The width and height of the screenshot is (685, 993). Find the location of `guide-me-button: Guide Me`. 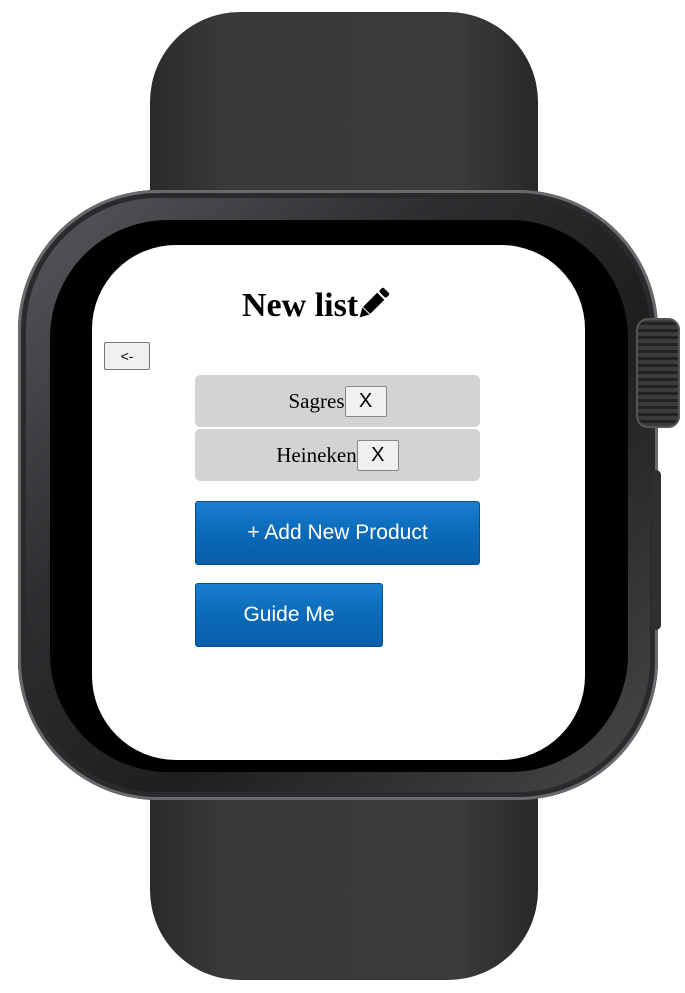

guide-me-button: Guide Me is located at coordinates (289, 615).